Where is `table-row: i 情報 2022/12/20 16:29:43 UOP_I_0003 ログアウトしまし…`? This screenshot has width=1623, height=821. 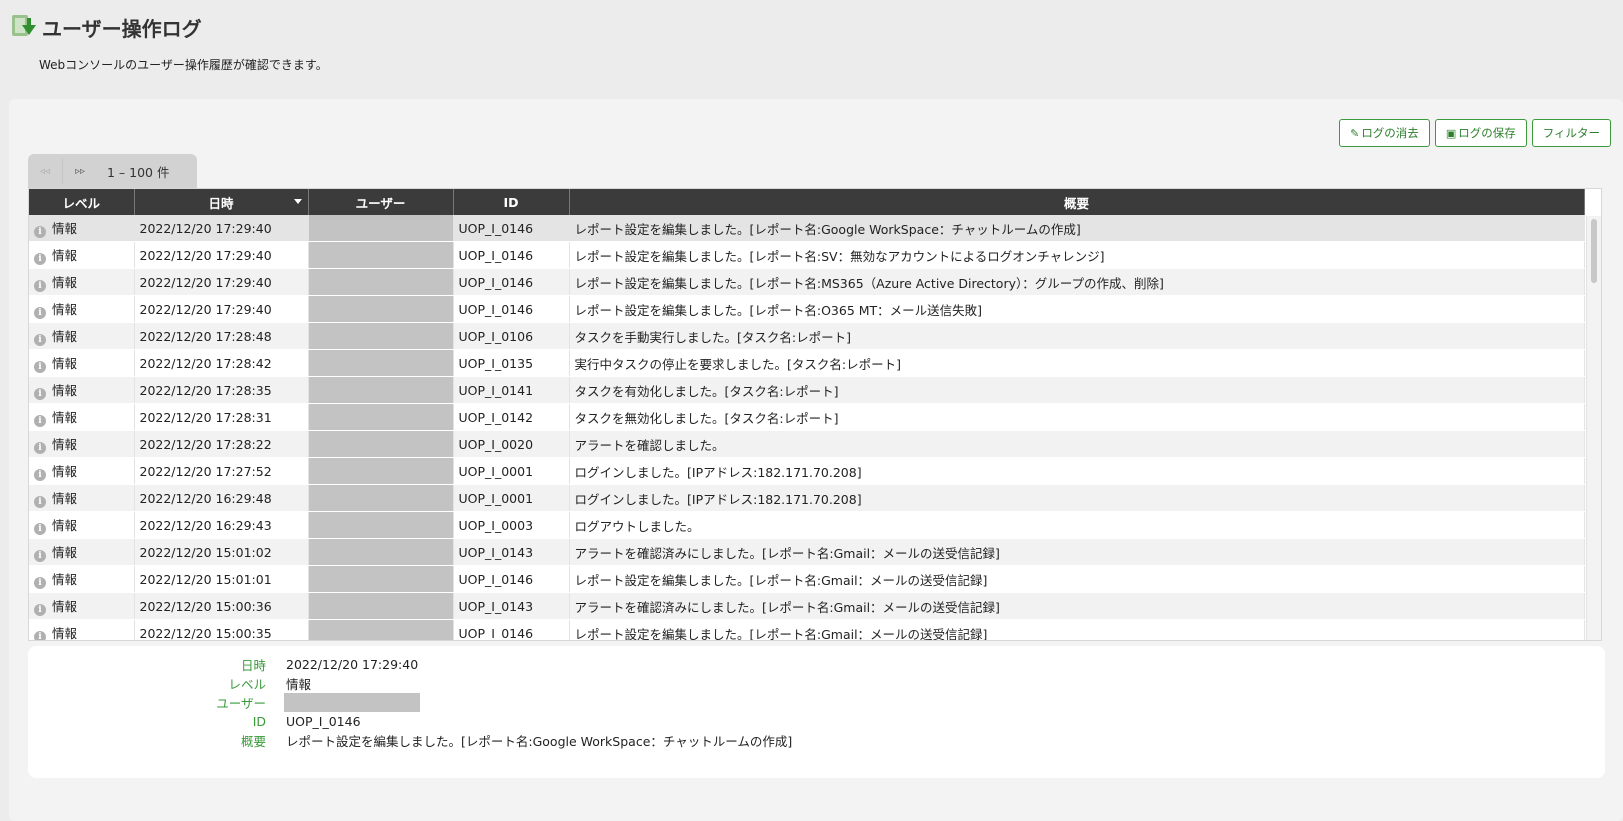
table-row: i 情報 2022/12/20 16:29:43 UOP_I_0003 ログアウトしまし… is located at coordinates (807, 525).